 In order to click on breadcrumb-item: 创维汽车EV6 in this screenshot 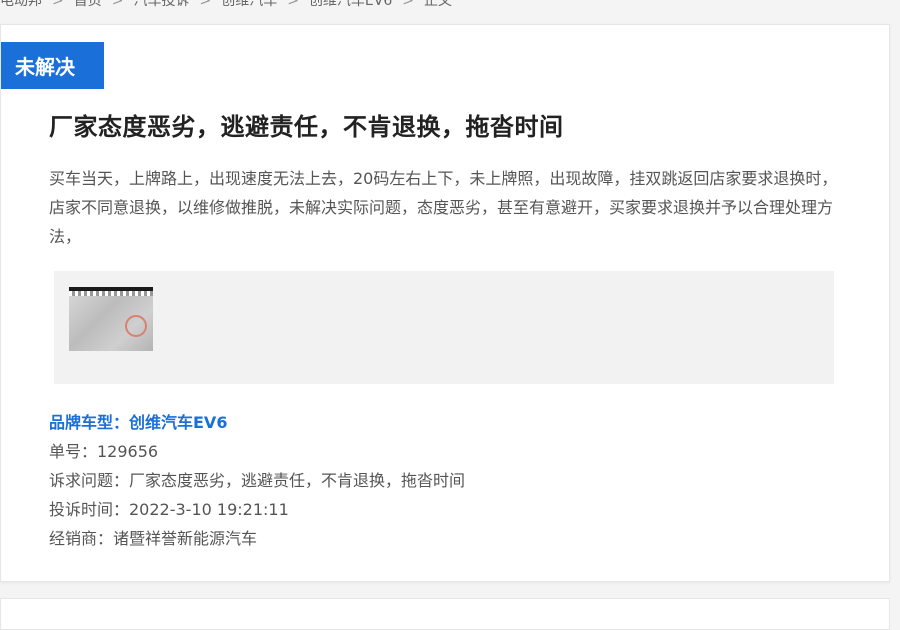, I will do `click(350, 4)`.